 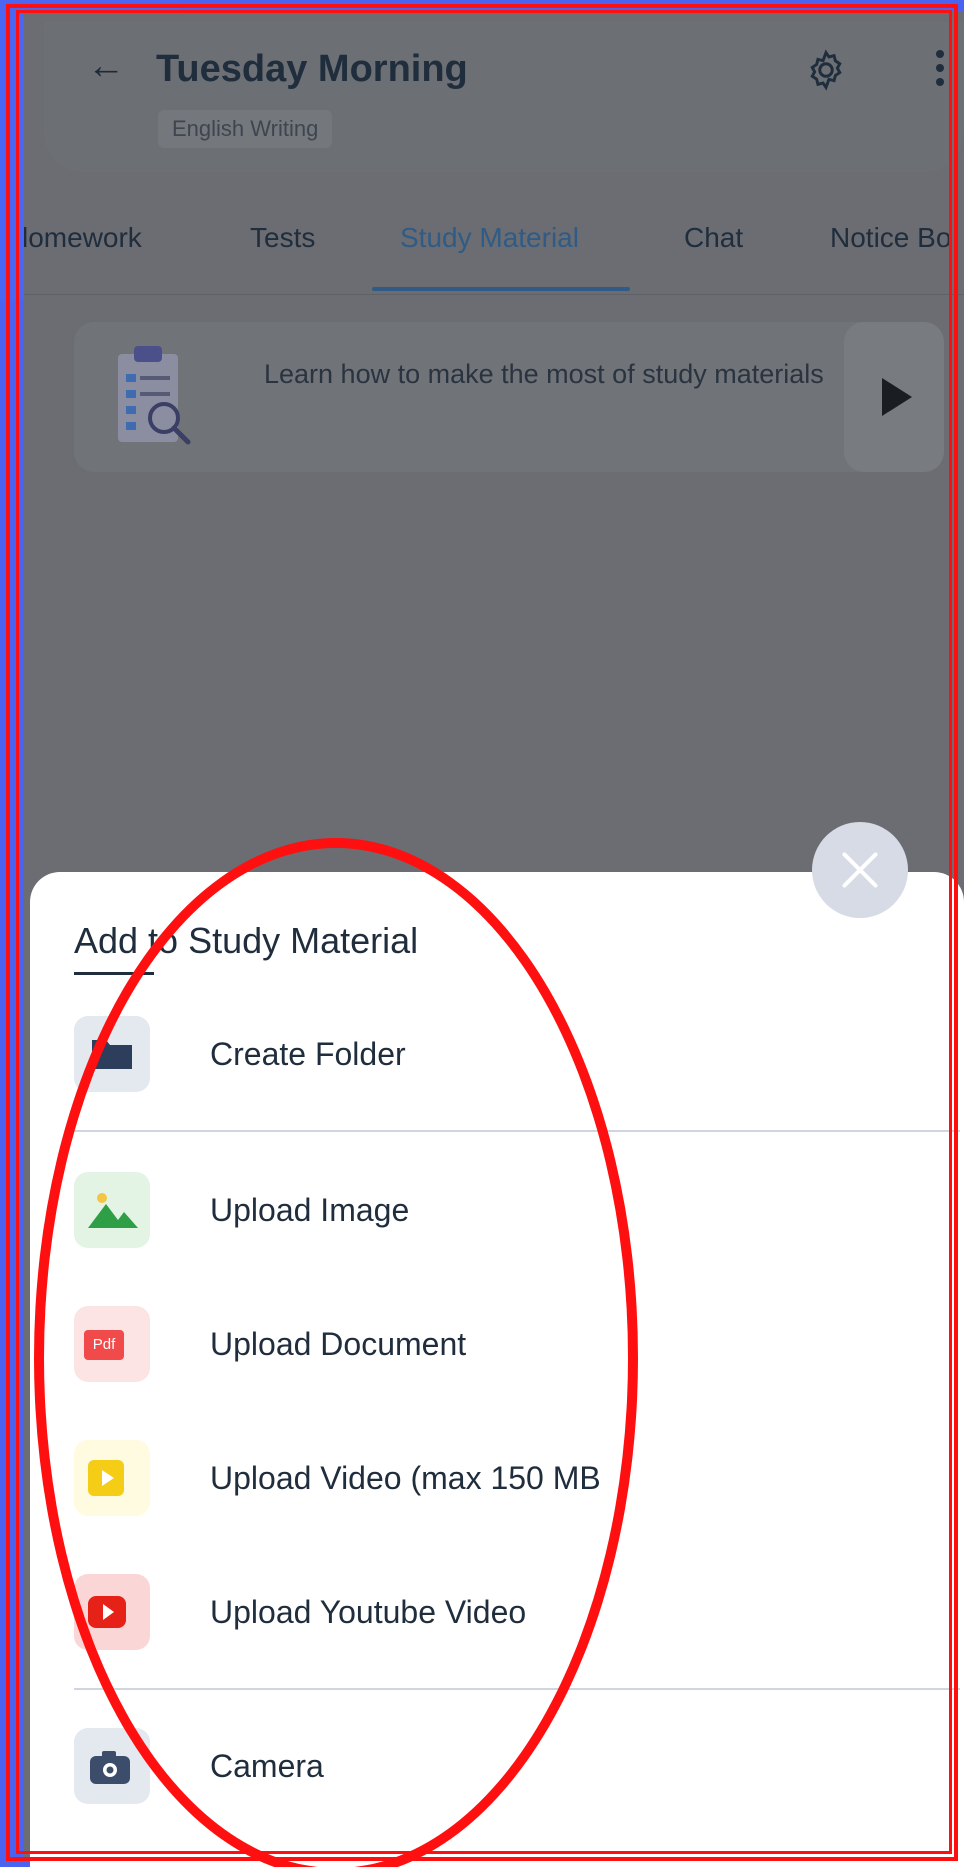 I want to click on play-button, so click(x=894, y=397).